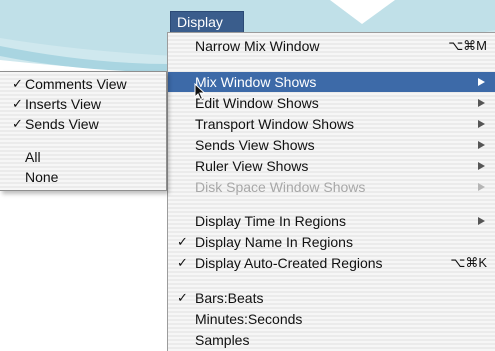 The height and width of the screenshot is (351, 495). What do you see at coordinates (42, 177) in the screenshot?
I see `submenu-item-label: None` at bounding box center [42, 177].